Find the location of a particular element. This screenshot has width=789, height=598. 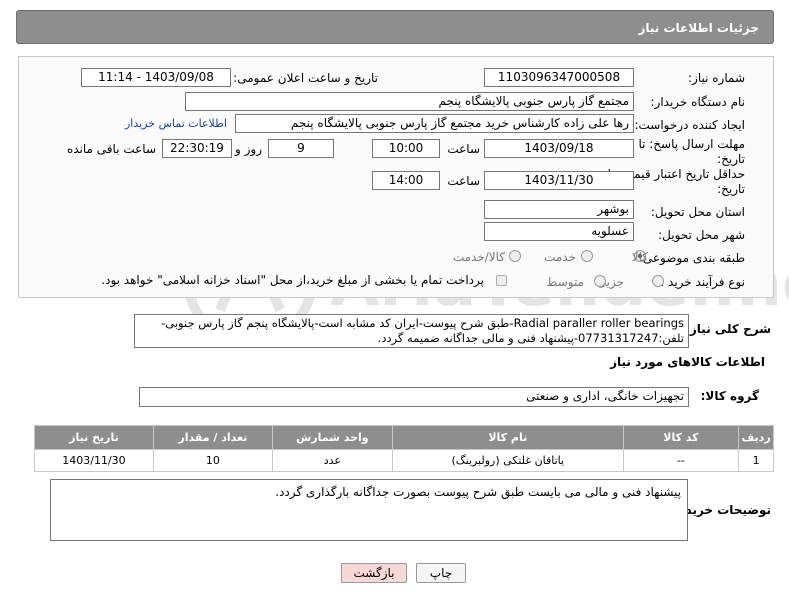

col-row-number: ردیف is located at coordinates (756, 437).